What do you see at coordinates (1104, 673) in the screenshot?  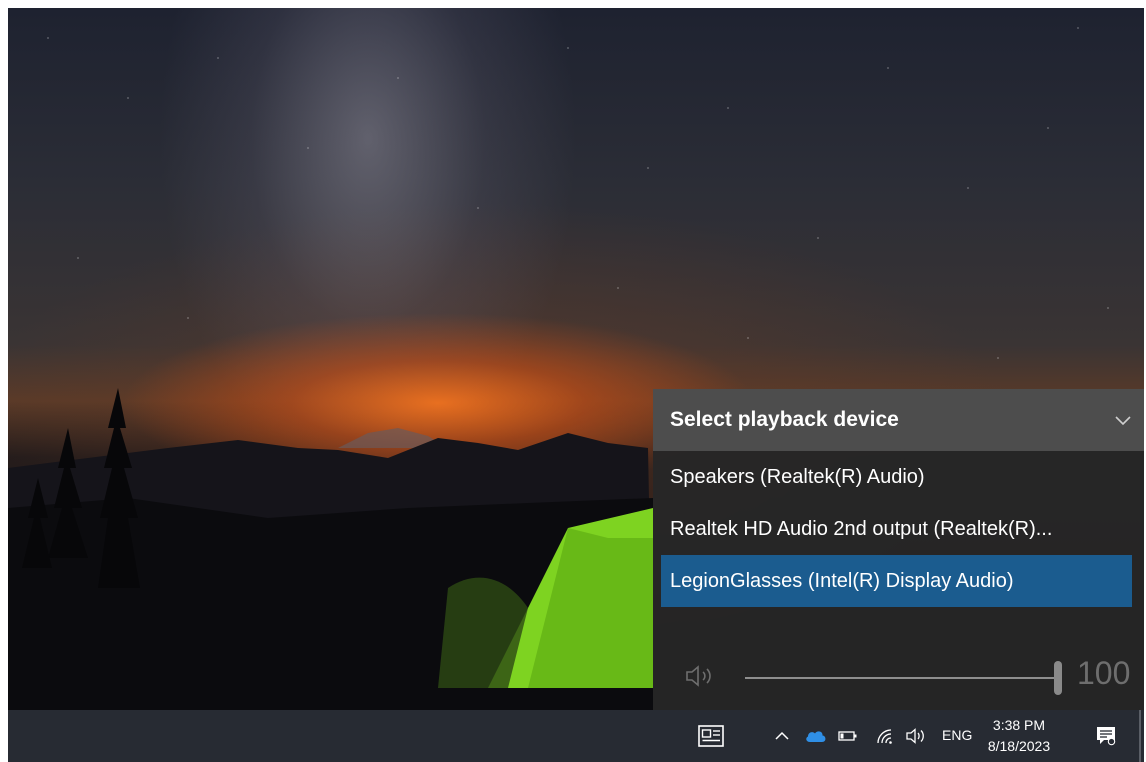 I see `volume-value: 100` at bounding box center [1104, 673].